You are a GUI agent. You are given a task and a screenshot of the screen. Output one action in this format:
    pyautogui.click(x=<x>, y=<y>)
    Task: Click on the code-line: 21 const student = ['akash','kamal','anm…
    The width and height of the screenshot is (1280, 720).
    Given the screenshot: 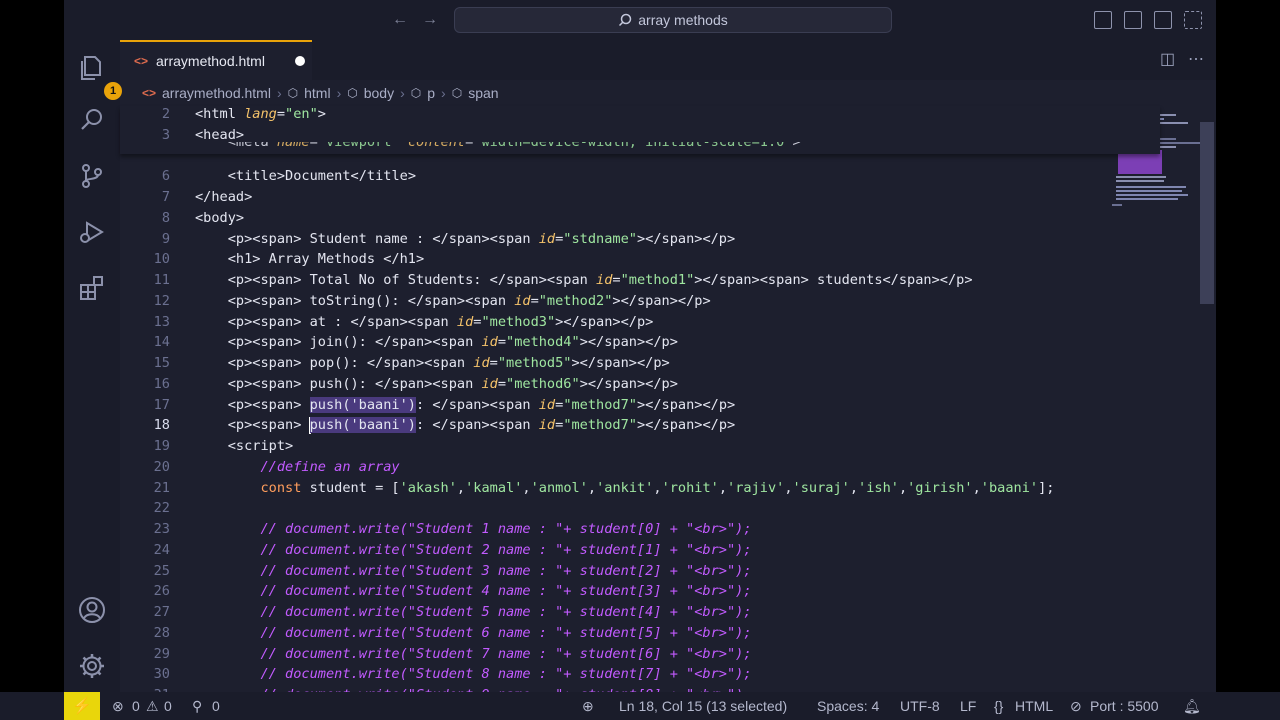 What is the action you would take?
    pyautogui.click(x=620, y=488)
    